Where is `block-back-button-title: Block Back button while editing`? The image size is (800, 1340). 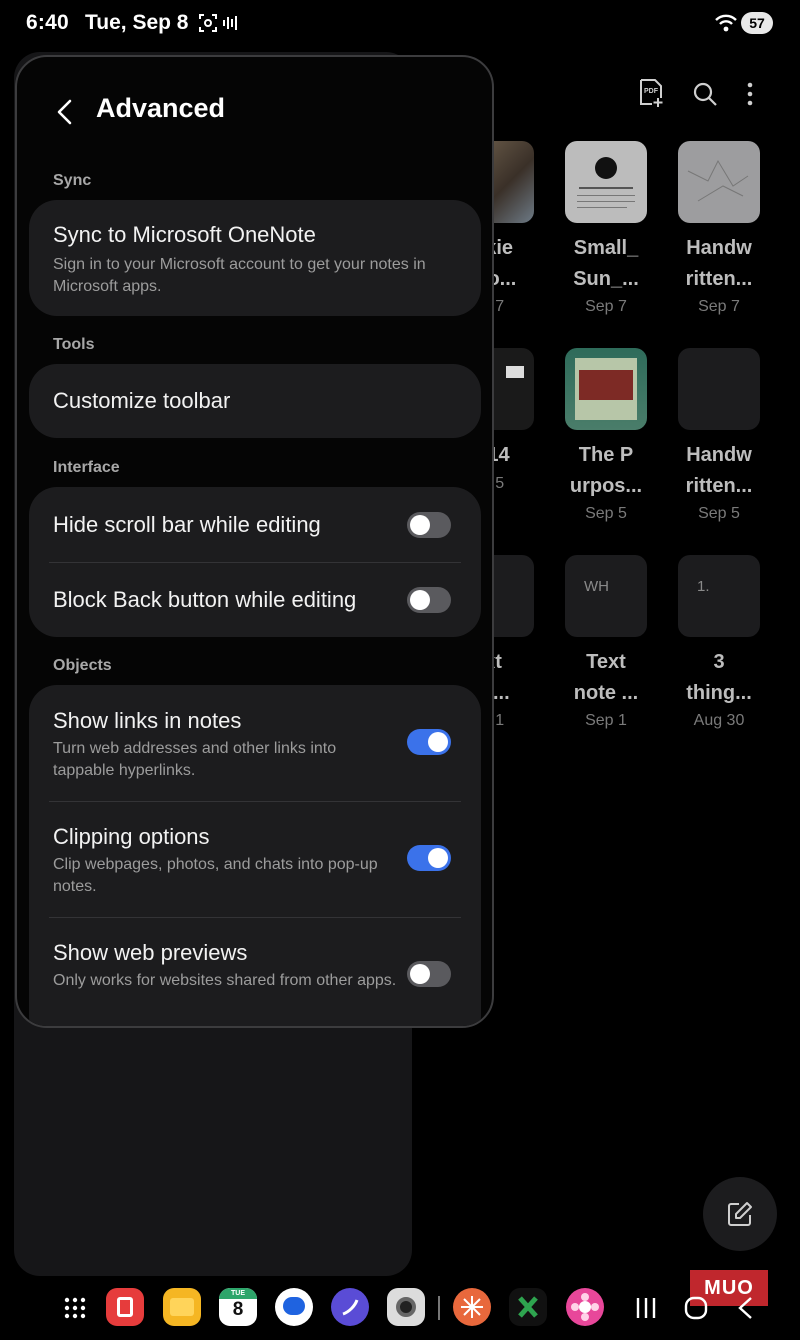 block-back-button-title: Block Back button while editing is located at coordinates (205, 599).